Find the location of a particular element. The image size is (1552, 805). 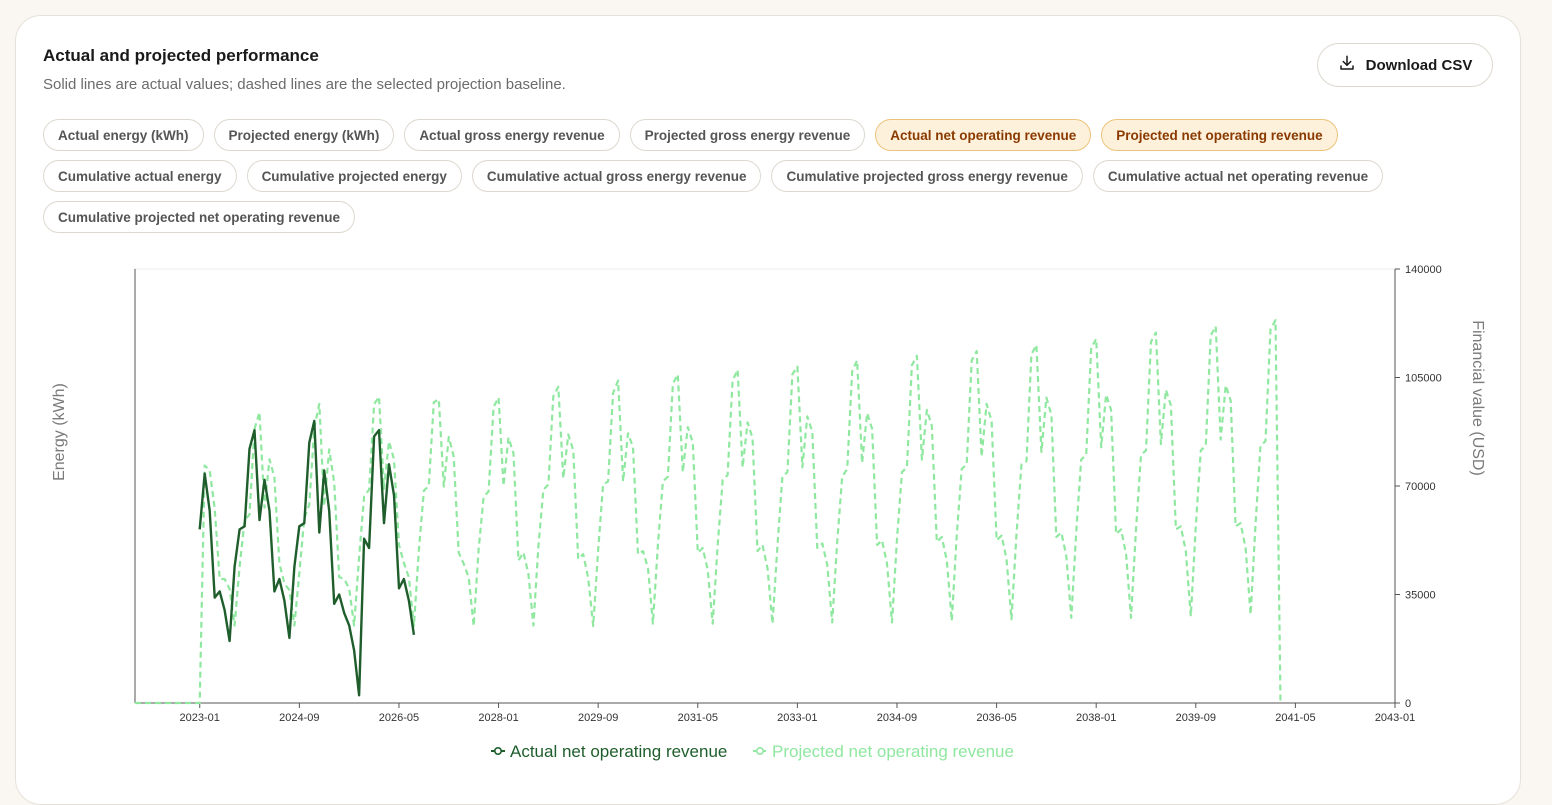

legend-label: Projected net operating revenue is located at coordinates (893, 751).